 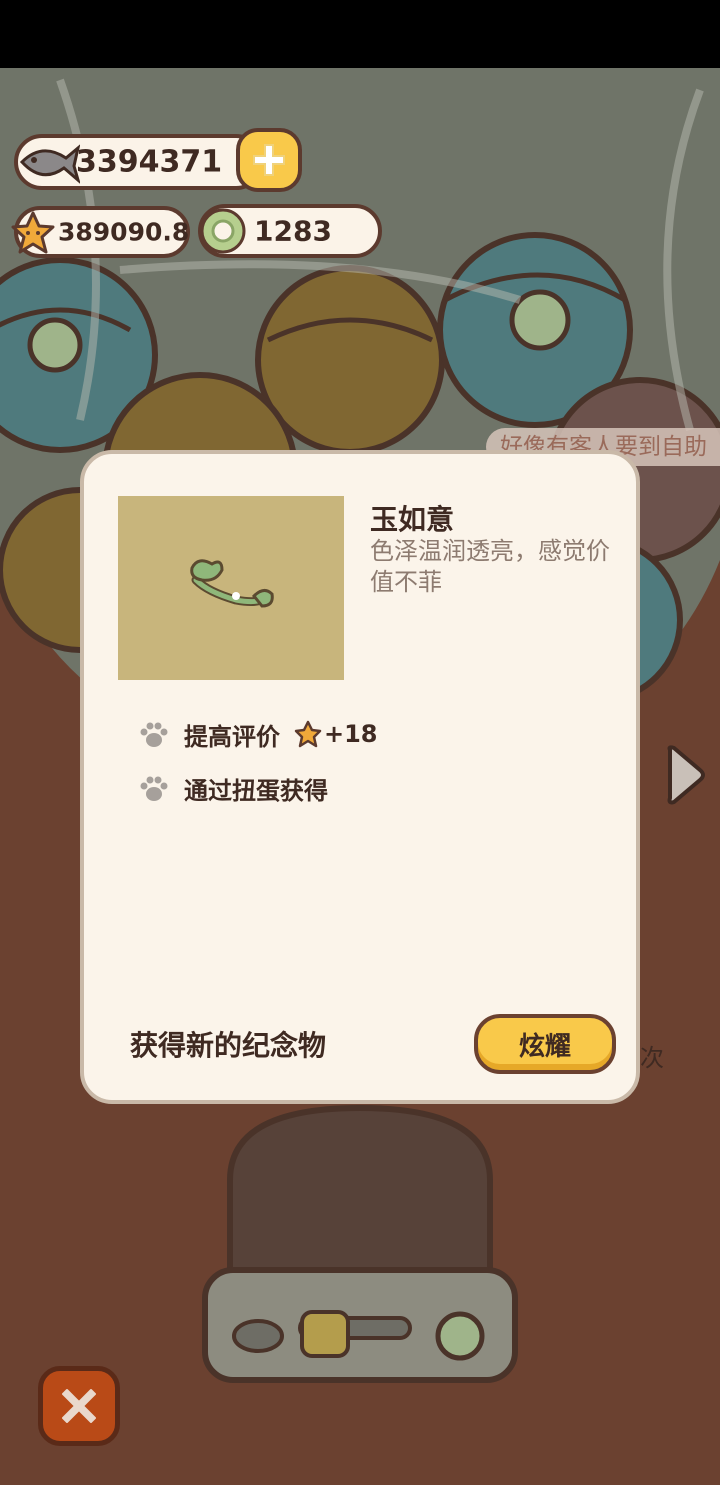 I want to click on jade-ruyi-icon, so click(x=232, y=583).